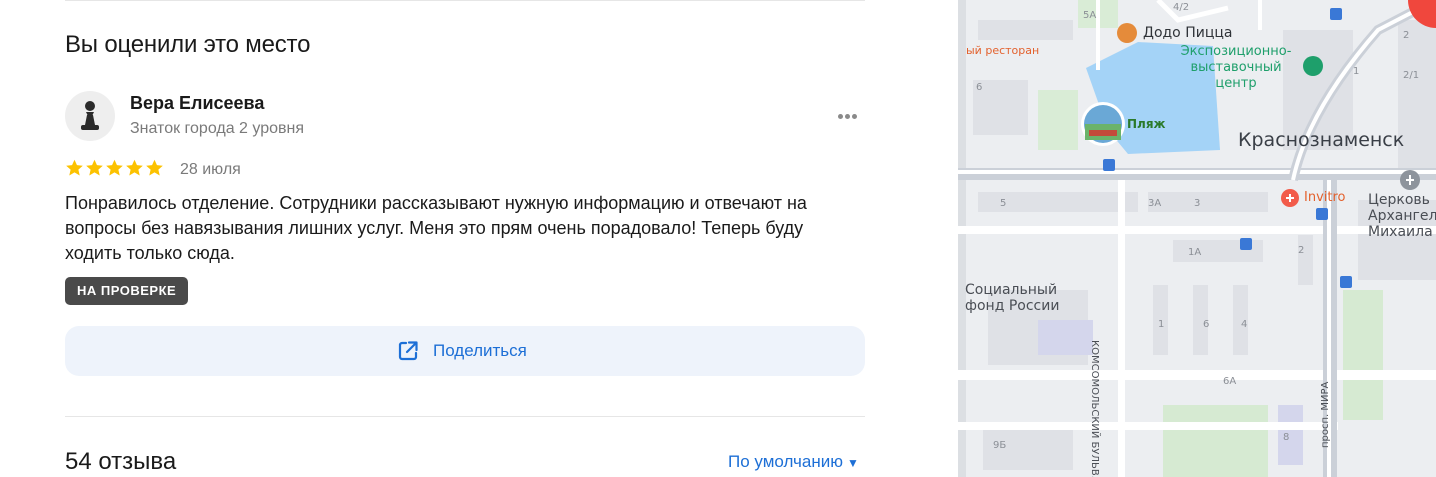 This screenshot has height=477, width=1436. Describe the element at coordinates (1411, 75) in the screenshot. I see `map-house-number: 2/1` at that location.